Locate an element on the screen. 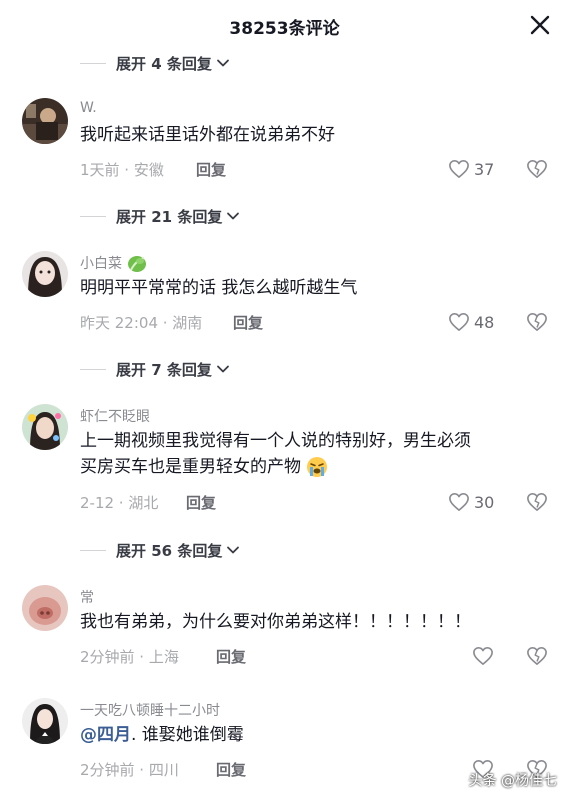  comment-username: 一天吃八顿睡十二小时 is located at coordinates (150, 710).